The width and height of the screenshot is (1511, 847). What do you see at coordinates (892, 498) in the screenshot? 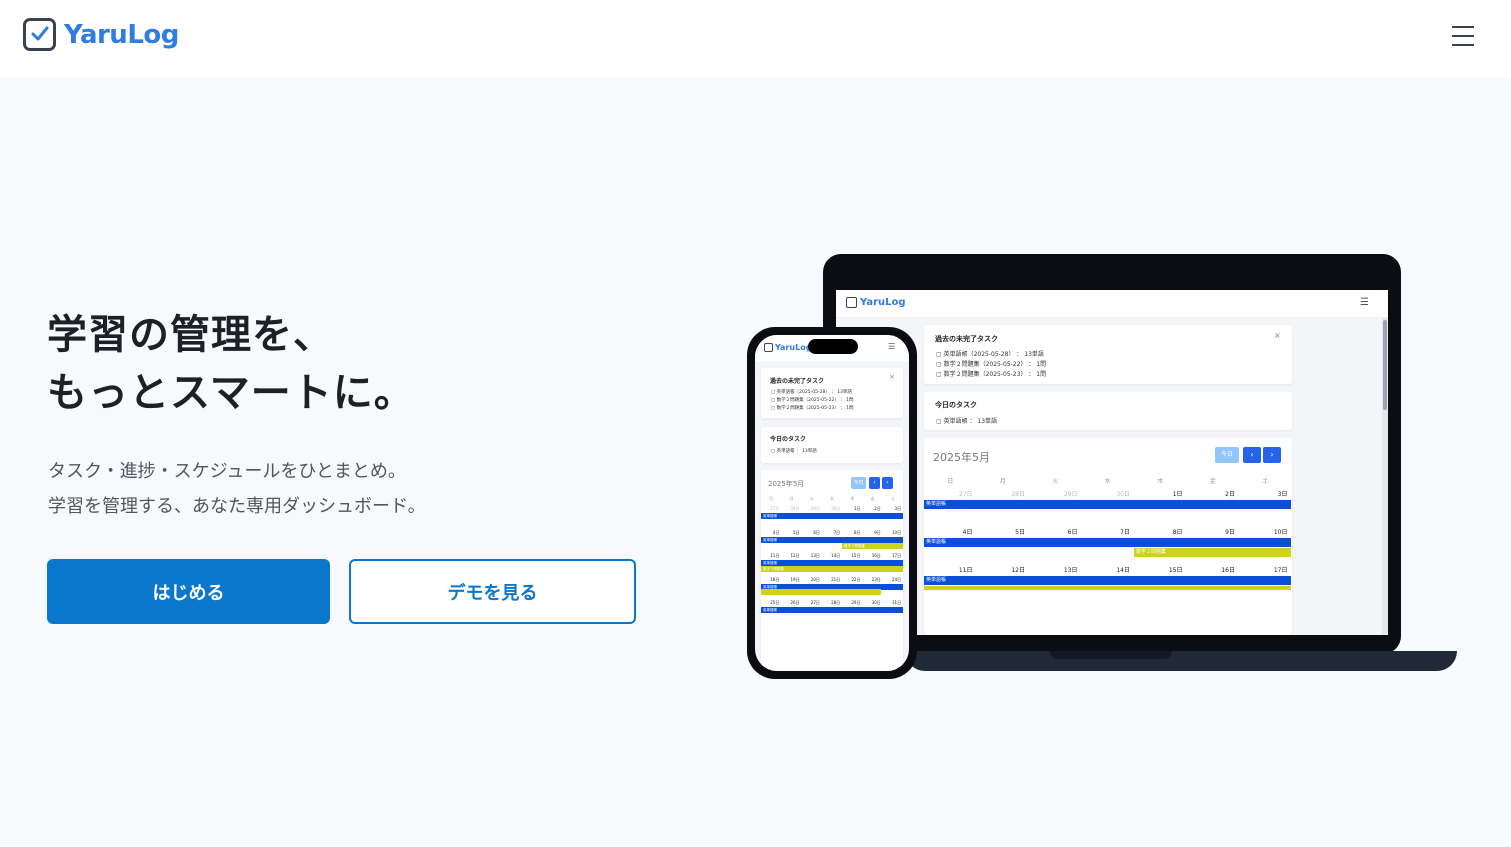
I see `phone-weekday: 土` at bounding box center [892, 498].